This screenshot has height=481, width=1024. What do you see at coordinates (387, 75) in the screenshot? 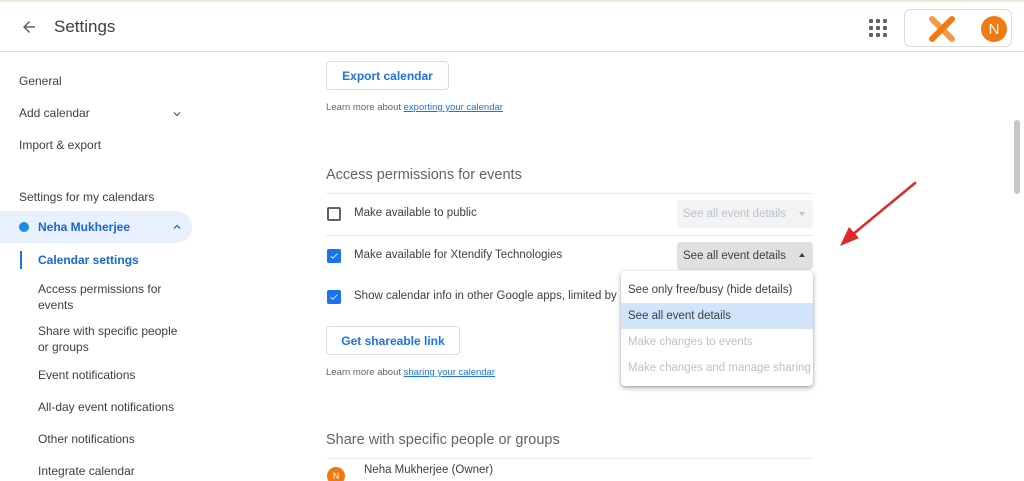
I see `export-calendar-button: Export calendar` at bounding box center [387, 75].